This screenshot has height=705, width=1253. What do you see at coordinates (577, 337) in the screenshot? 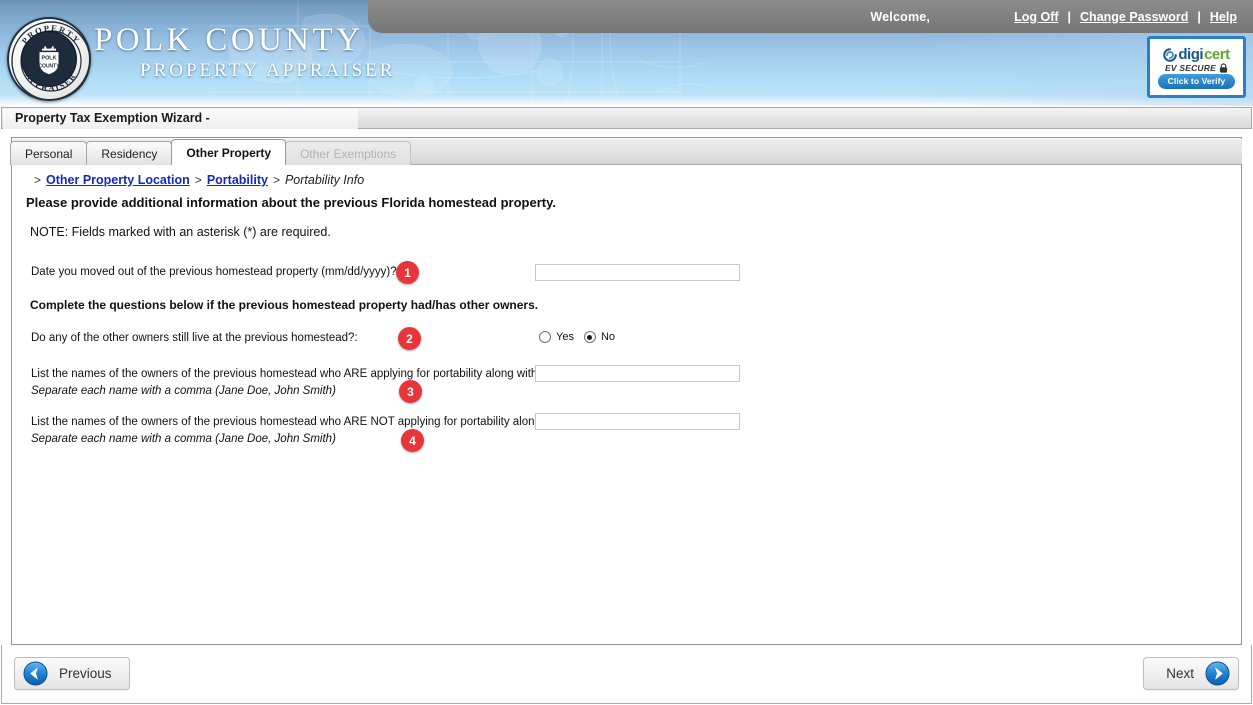
I see `owners-still-live-radio-group: Yes No` at bounding box center [577, 337].